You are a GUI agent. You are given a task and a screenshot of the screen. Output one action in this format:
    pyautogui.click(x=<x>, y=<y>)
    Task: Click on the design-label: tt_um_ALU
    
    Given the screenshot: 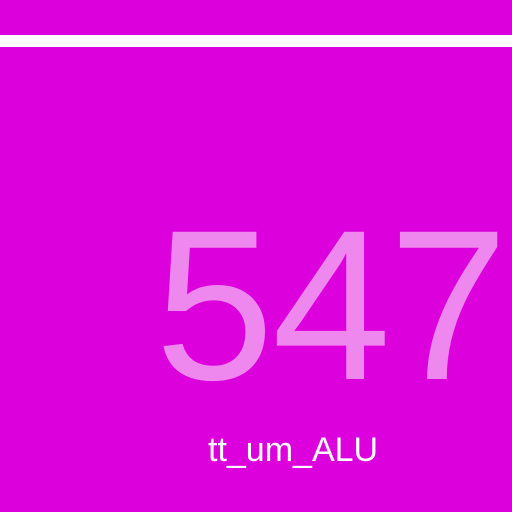 What is the action you would take?
    pyautogui.click(x=293, y=450)
    